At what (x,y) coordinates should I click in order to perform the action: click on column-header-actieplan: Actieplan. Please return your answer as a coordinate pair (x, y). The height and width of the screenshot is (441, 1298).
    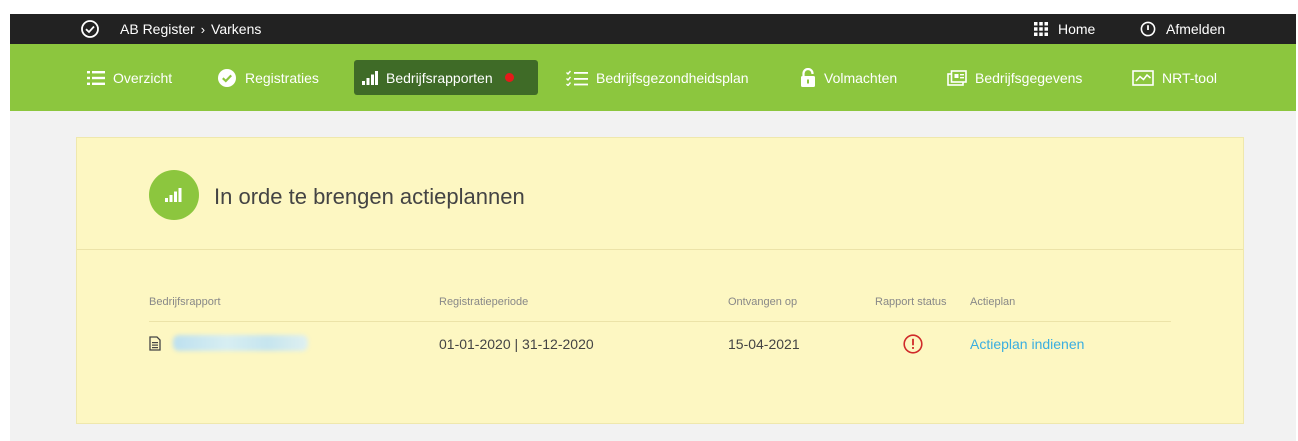
    Looking at the image, I should click on (993, 302).